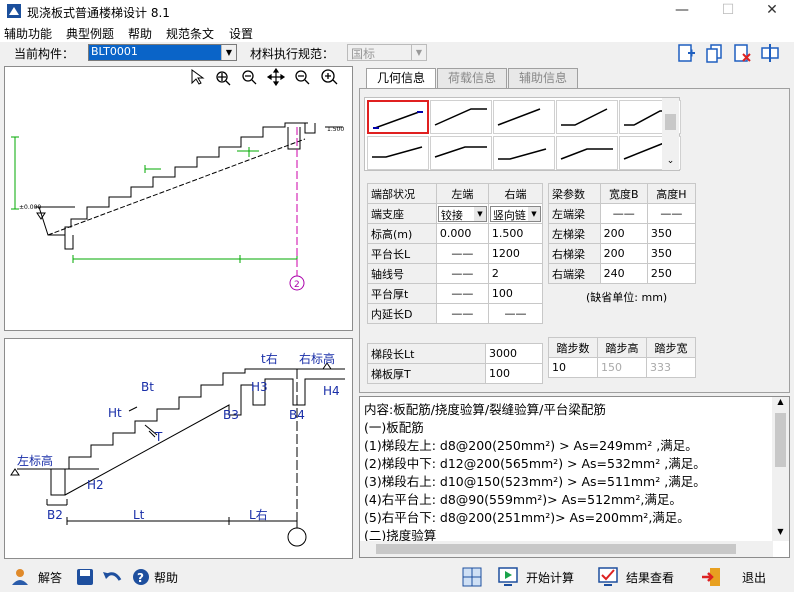  Describe the element at coordinates (714, 53) in the screenshot. I see `copy-icon` at that location.